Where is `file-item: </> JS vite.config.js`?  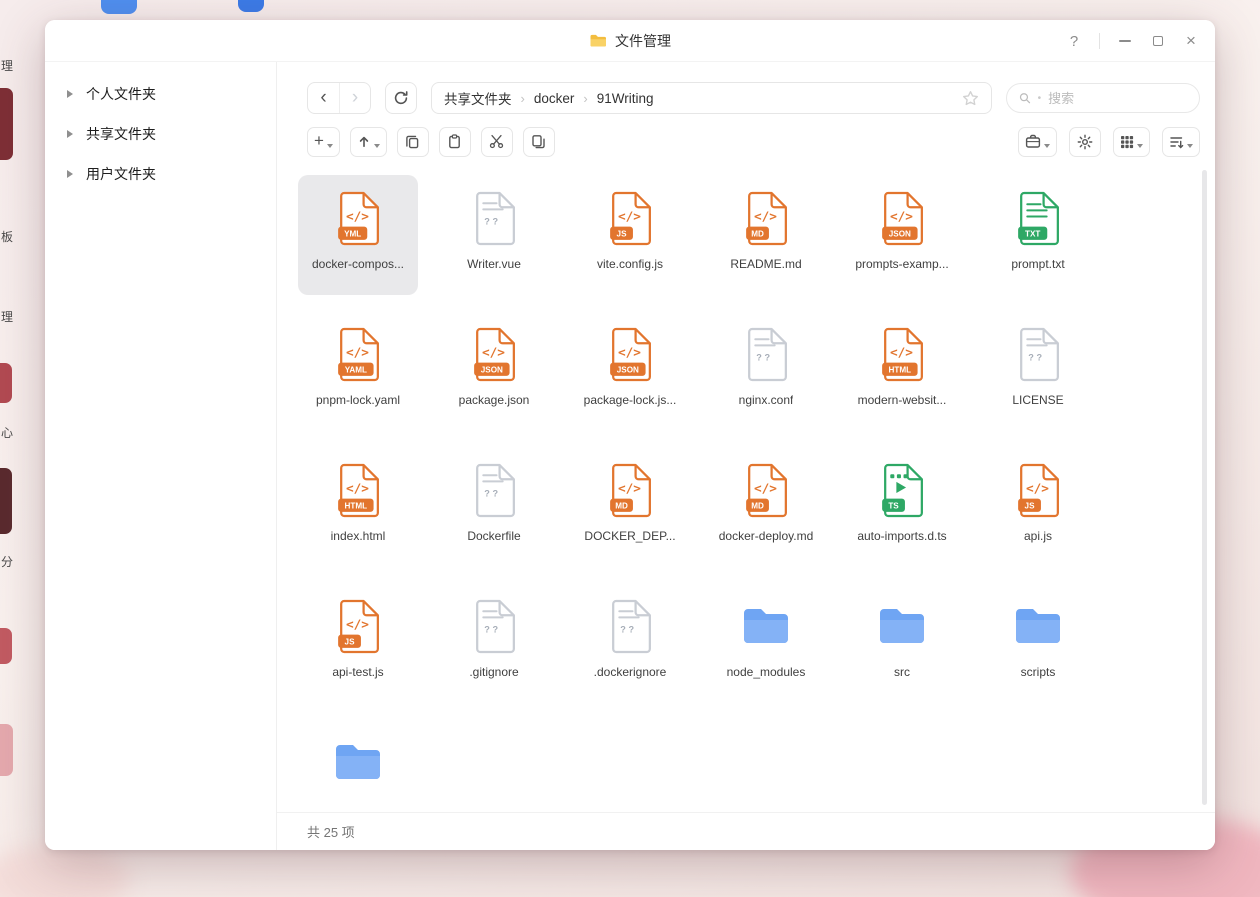 file-item: </> JS vite.config.js is located at coordinates (630, 235).